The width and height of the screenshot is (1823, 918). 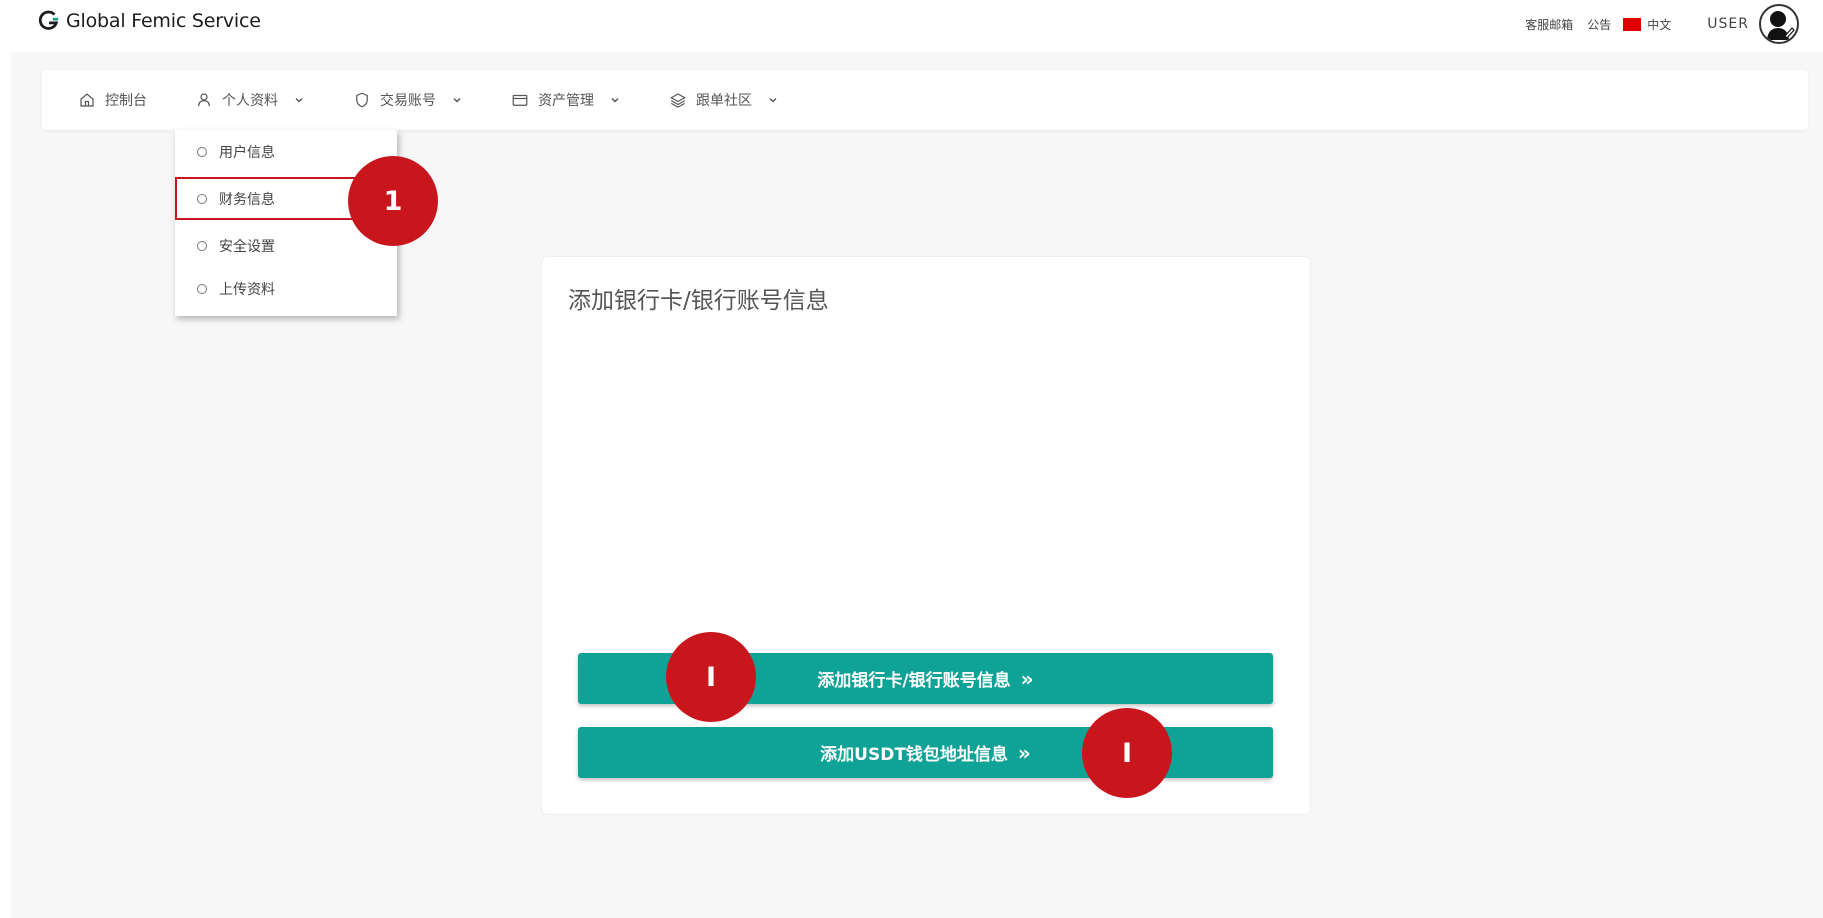 What do you see at coordinates (48, 20) in the screenshot?
I see `logo-mark-icon` at bounding box center [48, 20].